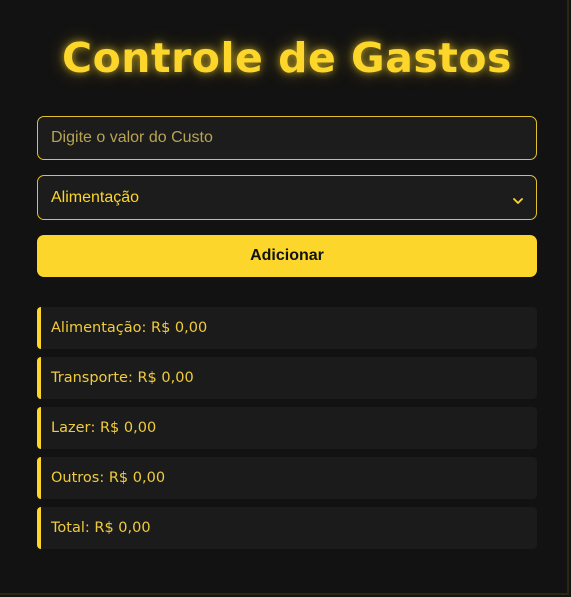  I want to click on total-label: Outros, so click(75, 478).